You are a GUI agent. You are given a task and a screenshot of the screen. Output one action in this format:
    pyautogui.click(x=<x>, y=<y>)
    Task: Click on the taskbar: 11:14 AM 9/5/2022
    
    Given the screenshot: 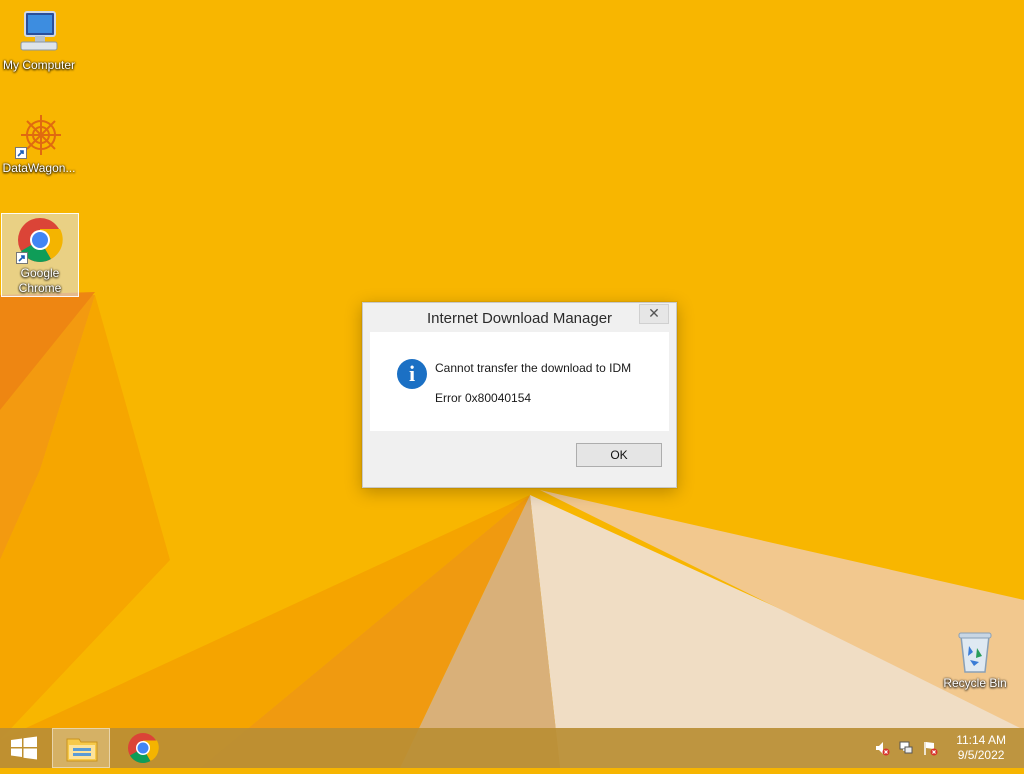 What is the action you would take?
    pyautogui.click(x=512, y=748)
    